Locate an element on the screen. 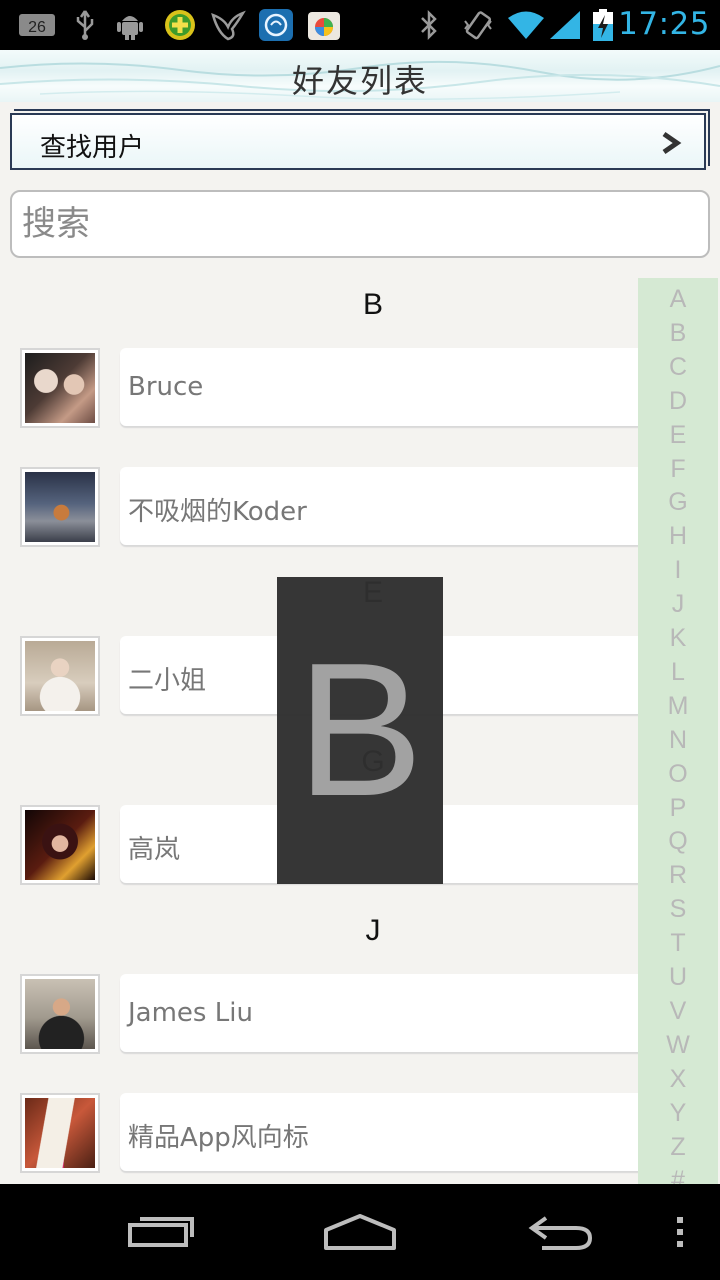 This screenshot has width=720, height=1280. friend-row: 不吸烟的Koder is located at coordinates (330, 507).